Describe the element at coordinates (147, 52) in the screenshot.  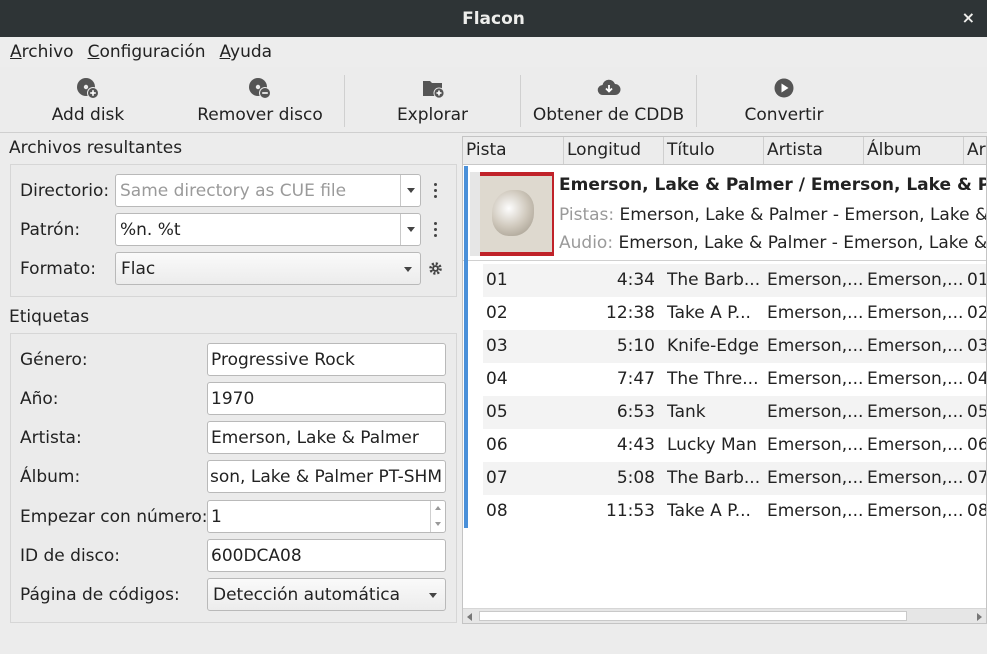
I see `menu-configuracion: Configuración` at that location.